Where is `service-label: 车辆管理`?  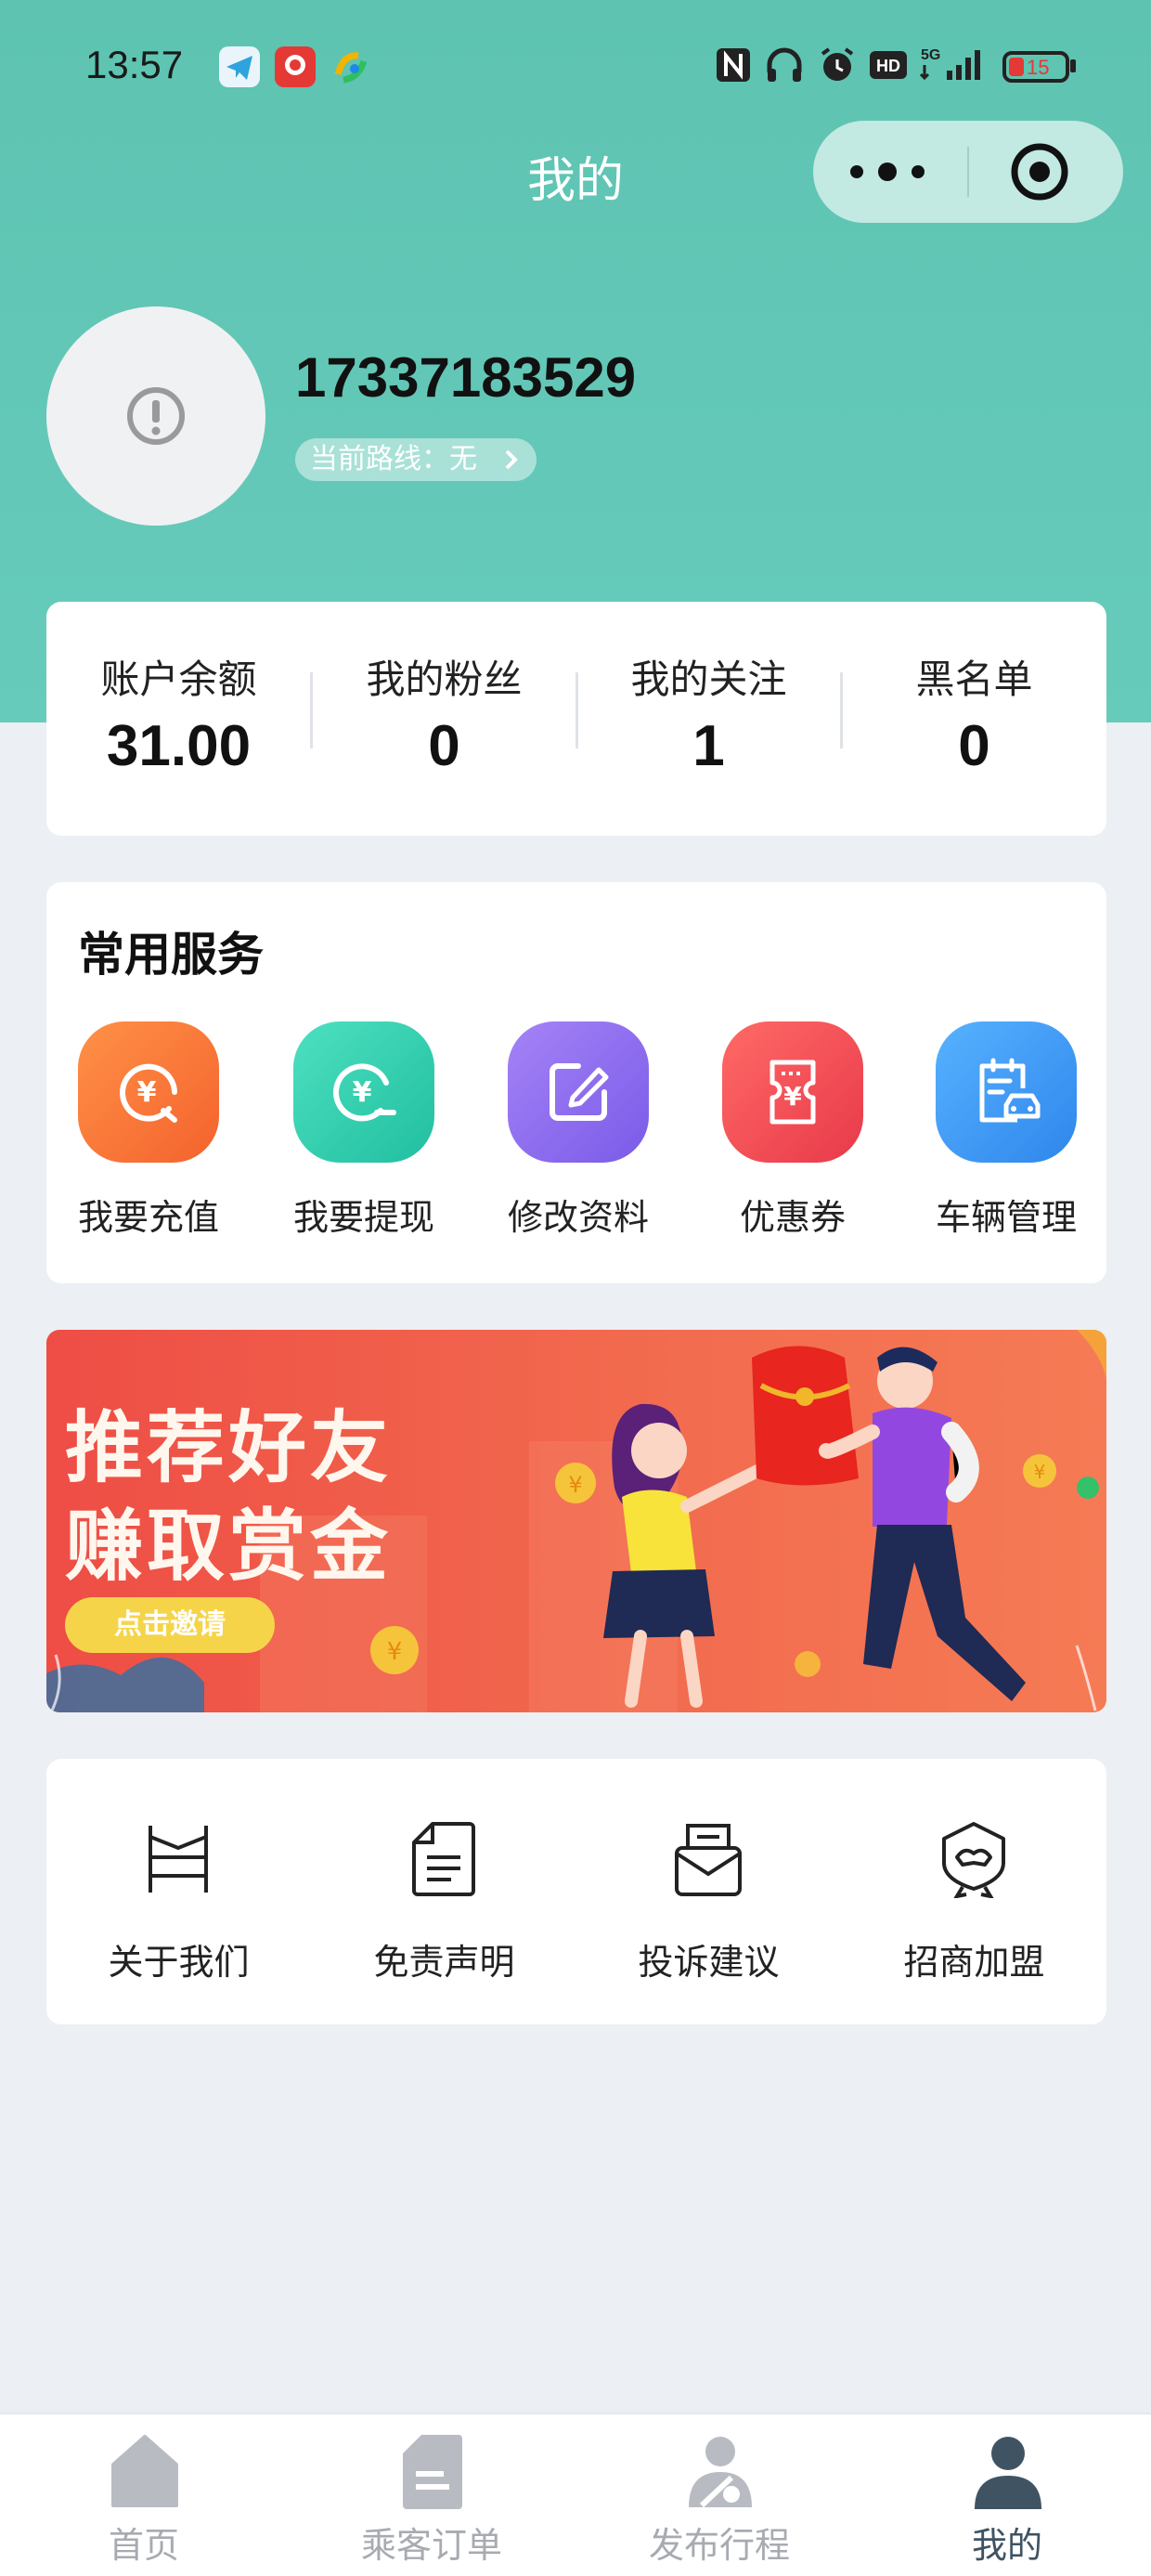 service-label: 车辆管理 is located at coordinates (1006, 1217).